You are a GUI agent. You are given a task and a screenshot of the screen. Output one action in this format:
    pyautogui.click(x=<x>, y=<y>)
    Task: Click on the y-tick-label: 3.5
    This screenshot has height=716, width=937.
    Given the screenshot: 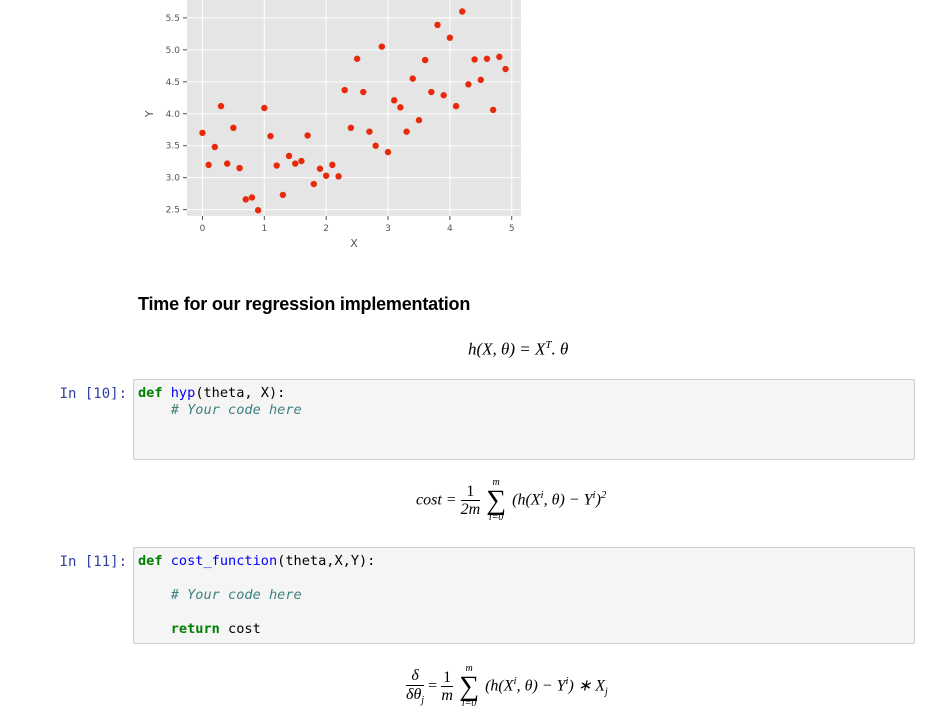 What is the action you would take?
    pyautogui.click(x=173, y=147)
    